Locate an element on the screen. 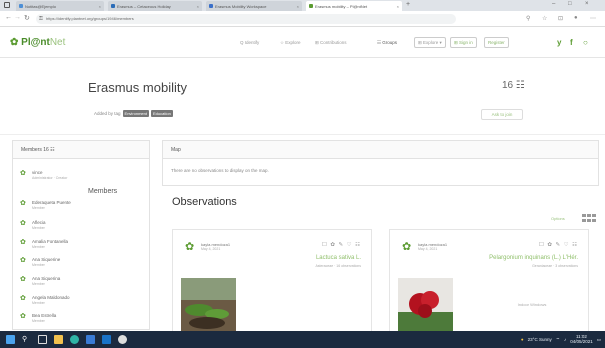 The width and height of the screenshot is (605, 348). clock-date: 04/05/2021 is located at coordinates (581, 341).